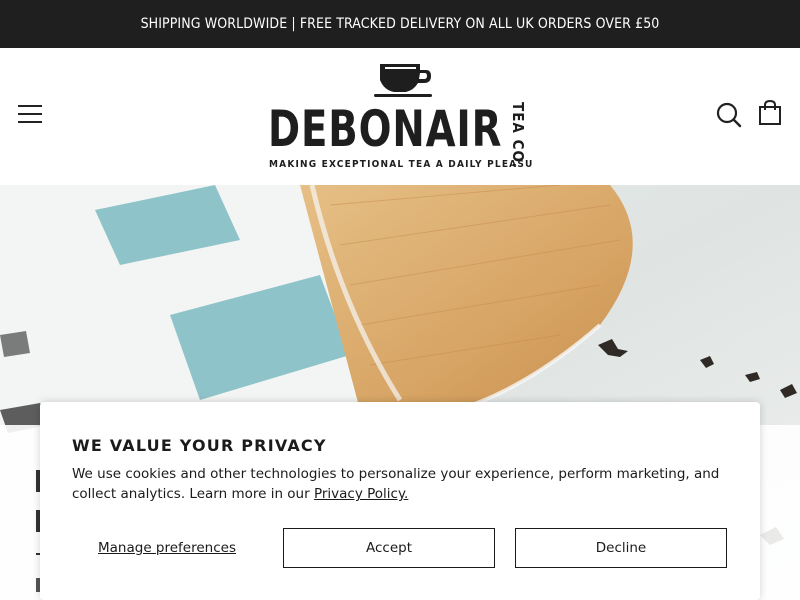  Describe the element at coordinates (30, 114) in the screenshot. I see `hamburger-menu-icon` at that location.